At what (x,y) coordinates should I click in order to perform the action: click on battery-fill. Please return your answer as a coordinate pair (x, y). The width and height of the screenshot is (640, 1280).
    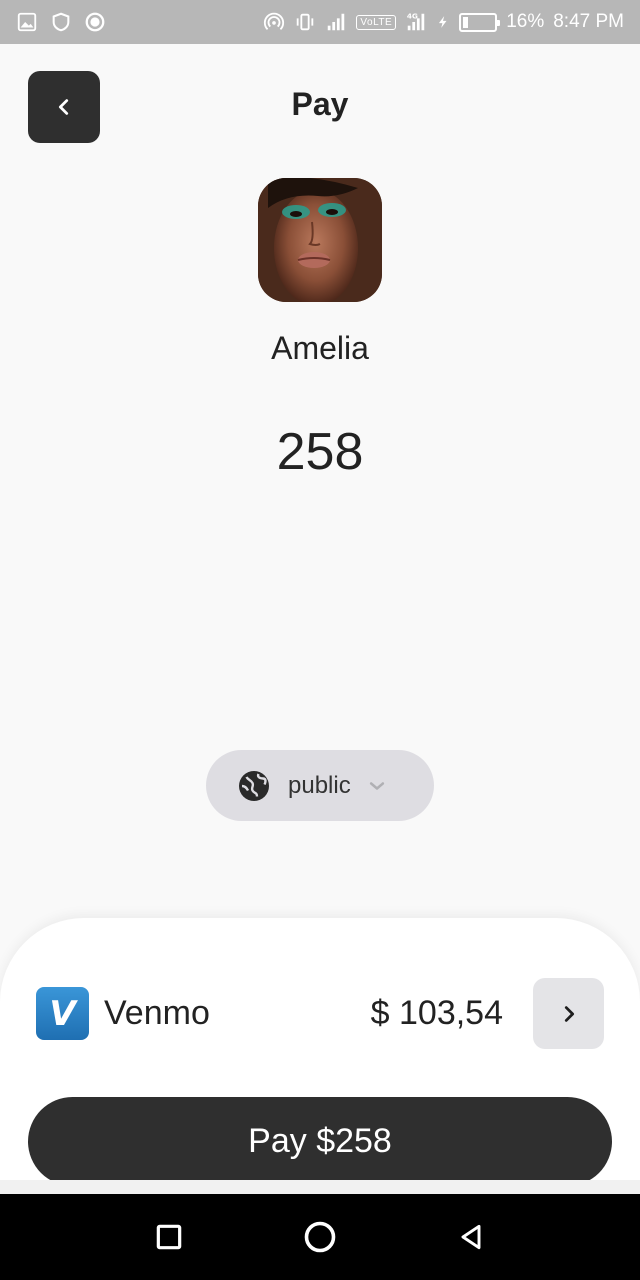
    Looking at the image, I should click on (466, 22).